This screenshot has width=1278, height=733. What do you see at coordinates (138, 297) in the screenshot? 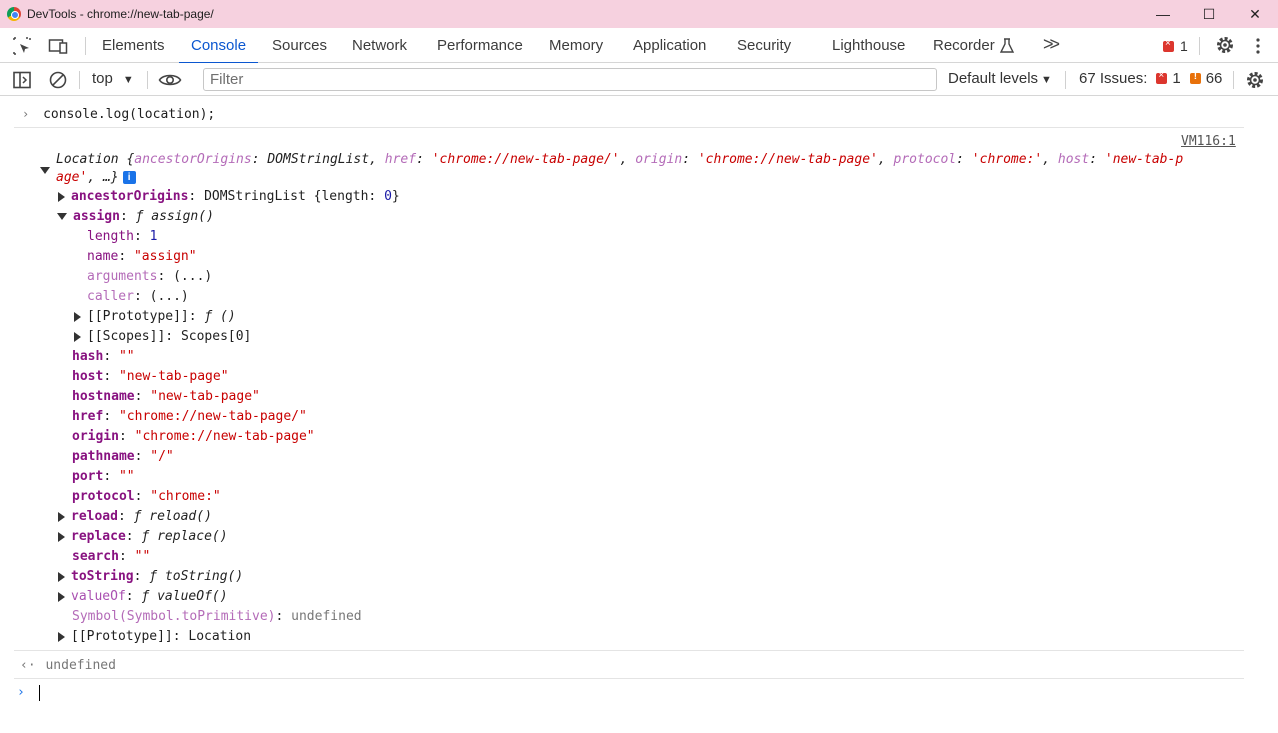
I see `prop-caller: caller: (...)` at bounding box center [138, 297].